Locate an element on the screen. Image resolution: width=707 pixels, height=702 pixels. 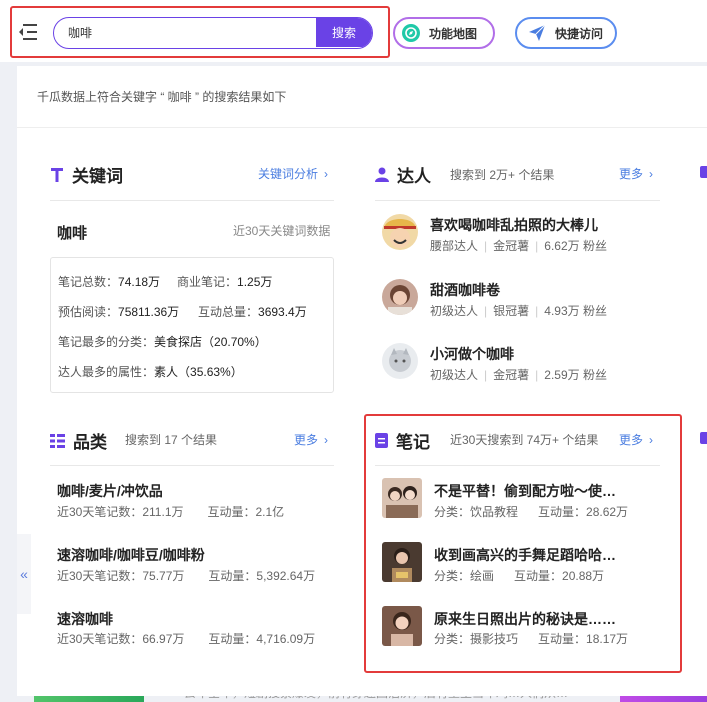
talent-more-link: 更多 › is located at coordinates (636, 173).